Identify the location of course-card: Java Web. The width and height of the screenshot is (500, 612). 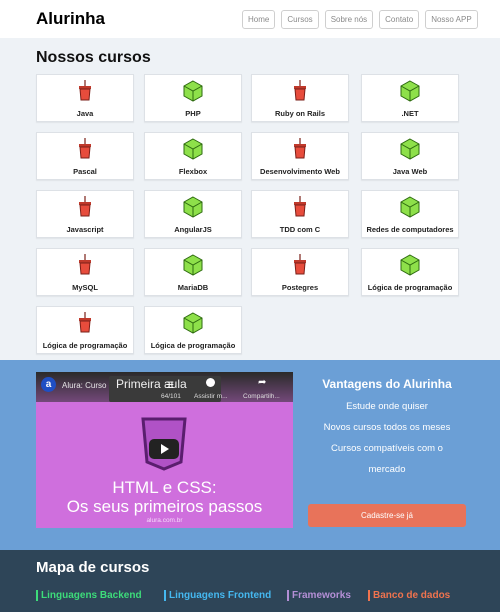
(410, 156).